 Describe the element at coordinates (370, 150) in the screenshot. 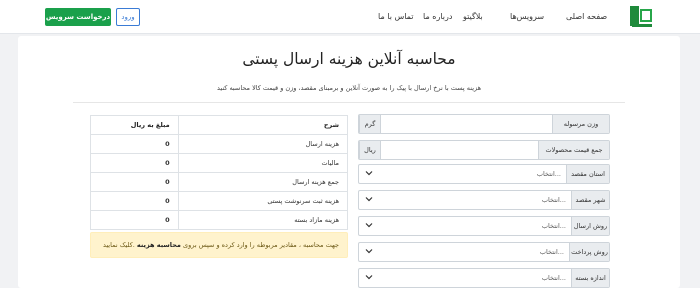

I see `total-price-unit: ریال` at that location.